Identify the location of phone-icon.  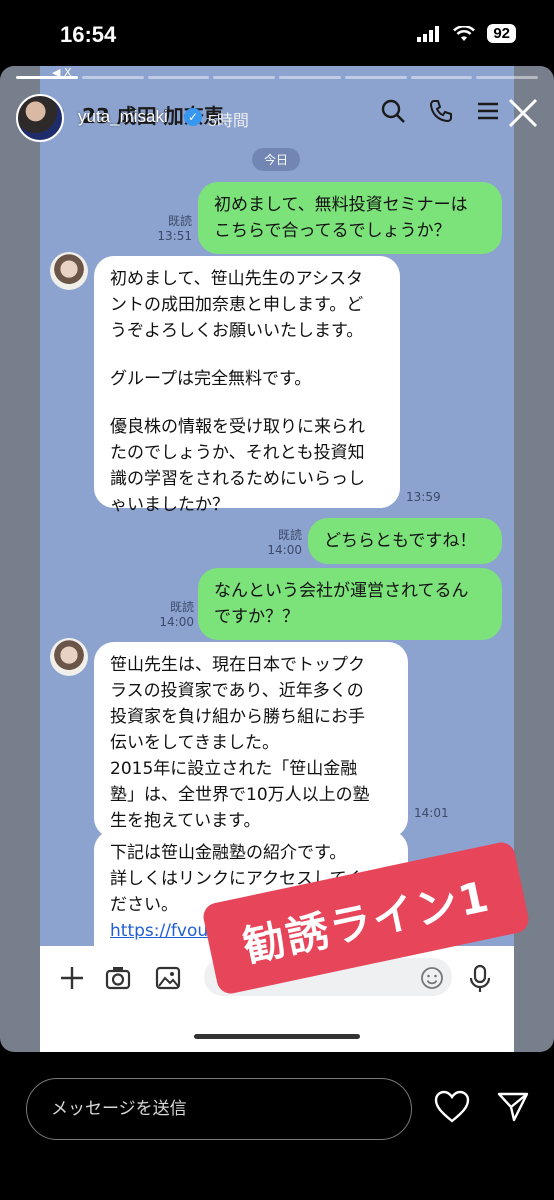
(440, 111).